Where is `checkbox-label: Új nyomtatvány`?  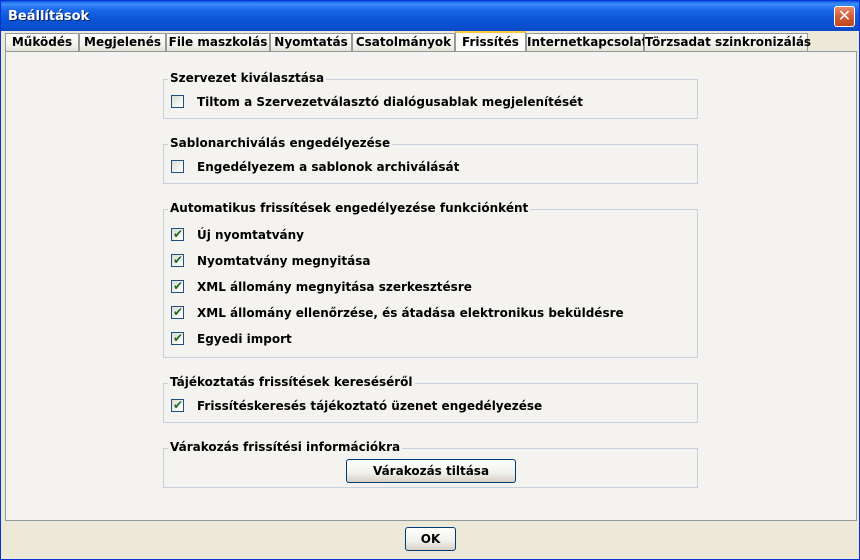 checkbox-label: Új nyomtatvány is located at coordinates (251, 235).